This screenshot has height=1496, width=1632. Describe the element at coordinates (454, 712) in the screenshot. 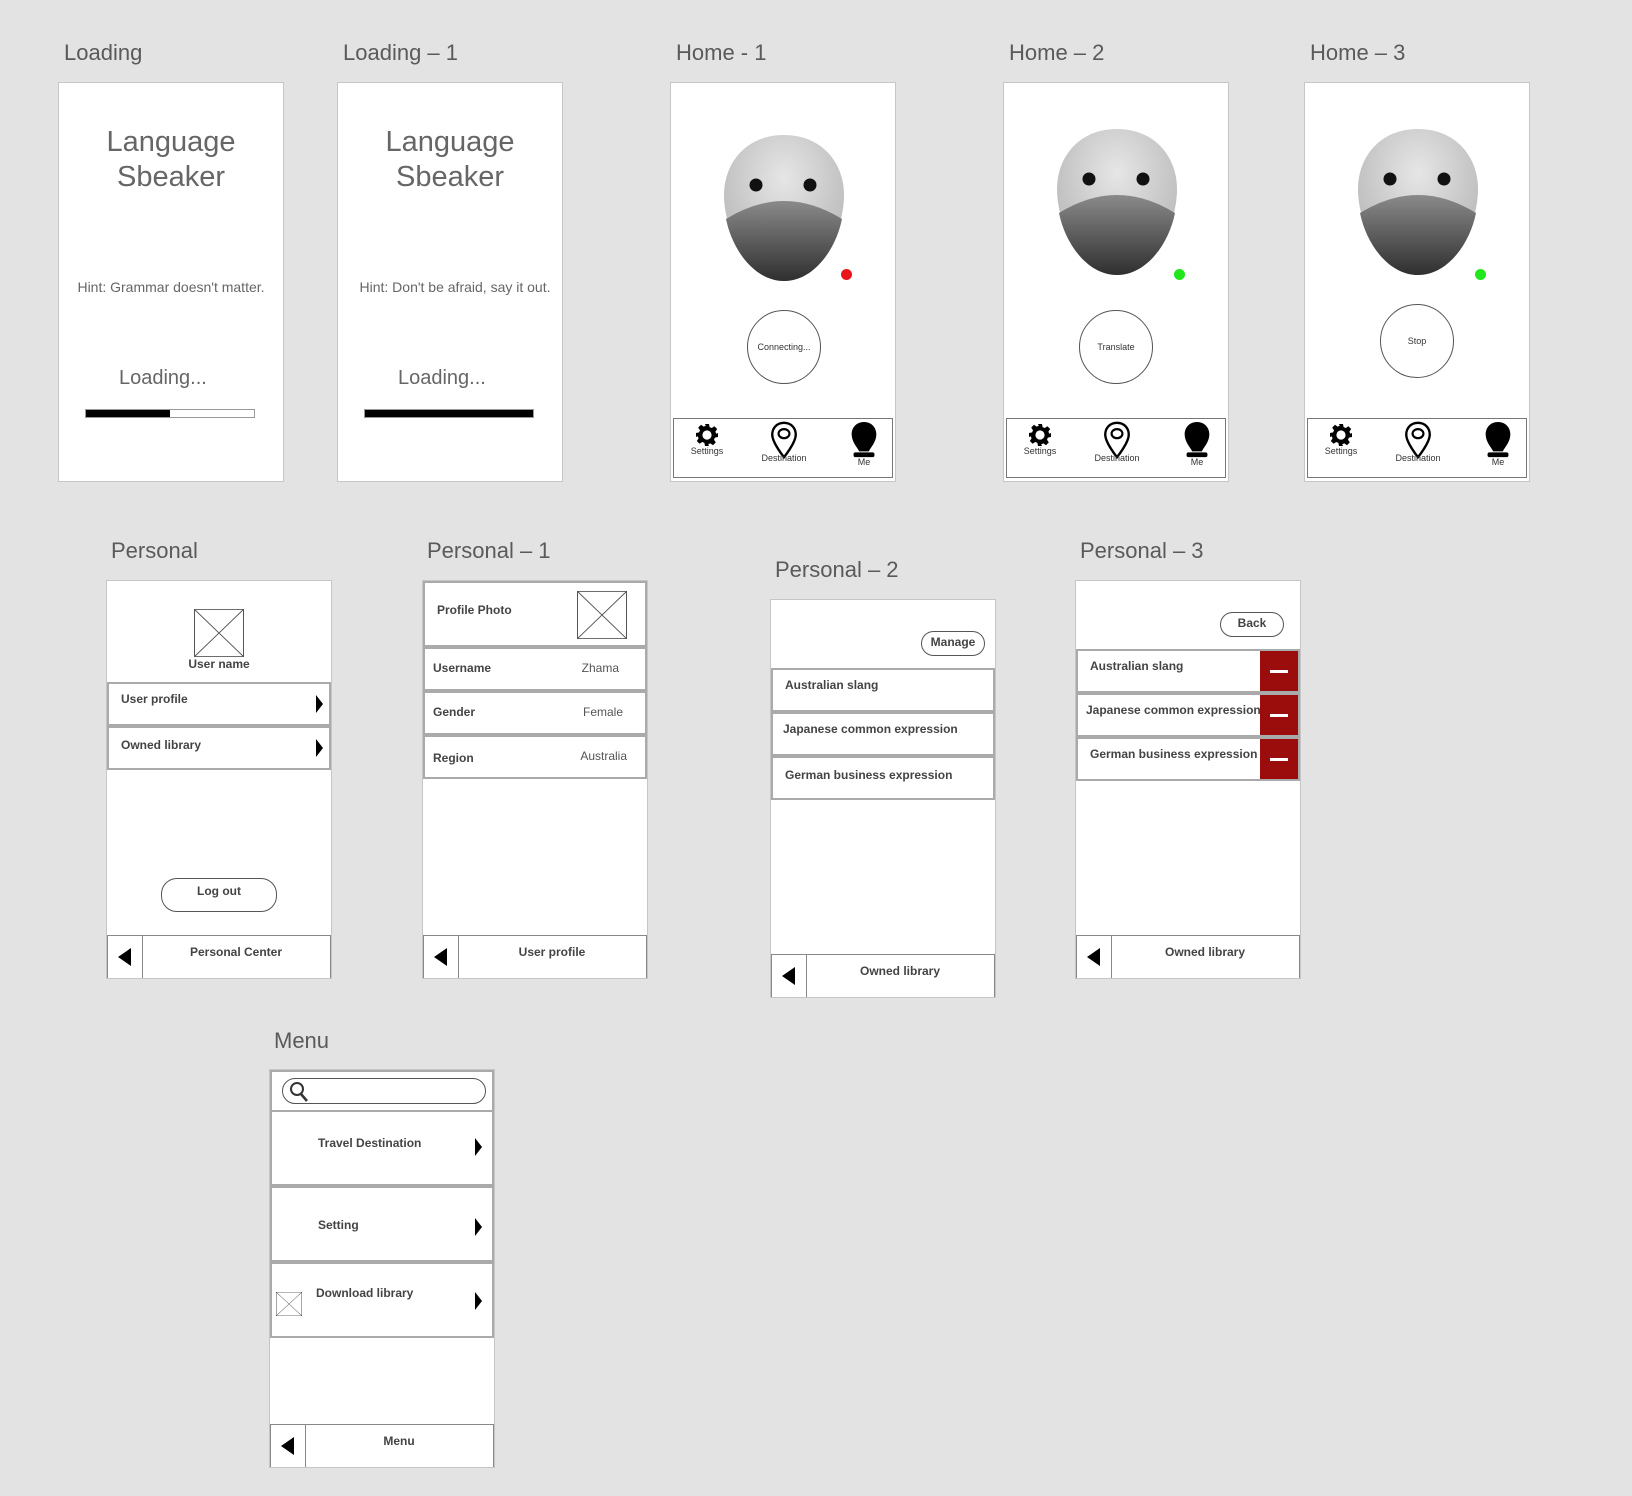

I see `field-label: Gender` at that location.